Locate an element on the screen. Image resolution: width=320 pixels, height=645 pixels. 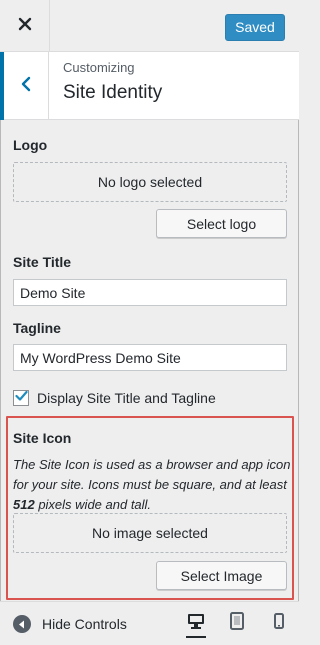
close-icon is located at coordinates (25, 26).